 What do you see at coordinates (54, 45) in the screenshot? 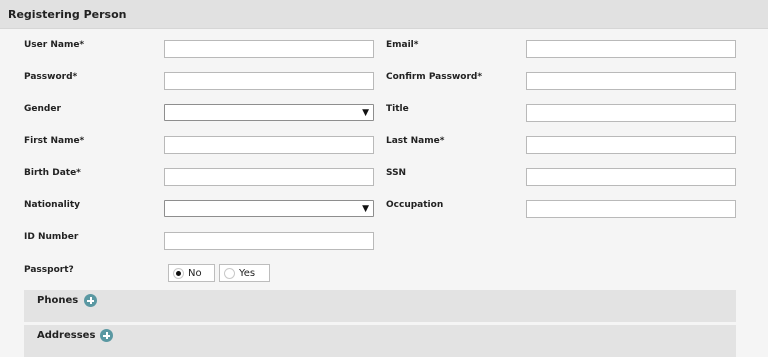
I see `user-name-label: User Name*` at bounding box center [54, 45].